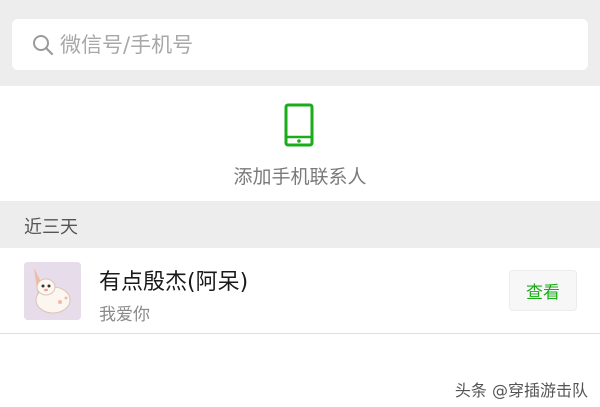  What do you see at coordinates (43, 44) in the screenshot?
I see `search-icon` at bounding box center [43, 44].